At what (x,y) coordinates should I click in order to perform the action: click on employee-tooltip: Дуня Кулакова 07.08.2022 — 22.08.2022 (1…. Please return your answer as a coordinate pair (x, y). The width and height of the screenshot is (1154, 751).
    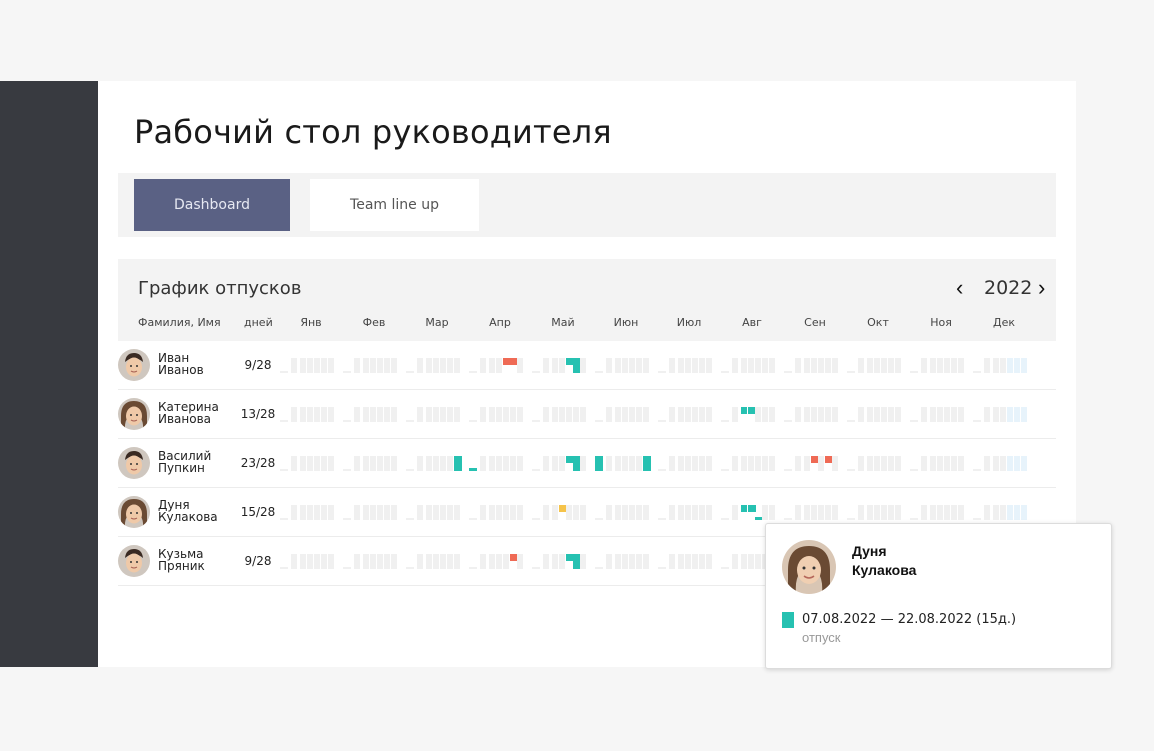
    Looking at the image, I should click on (938, 596).